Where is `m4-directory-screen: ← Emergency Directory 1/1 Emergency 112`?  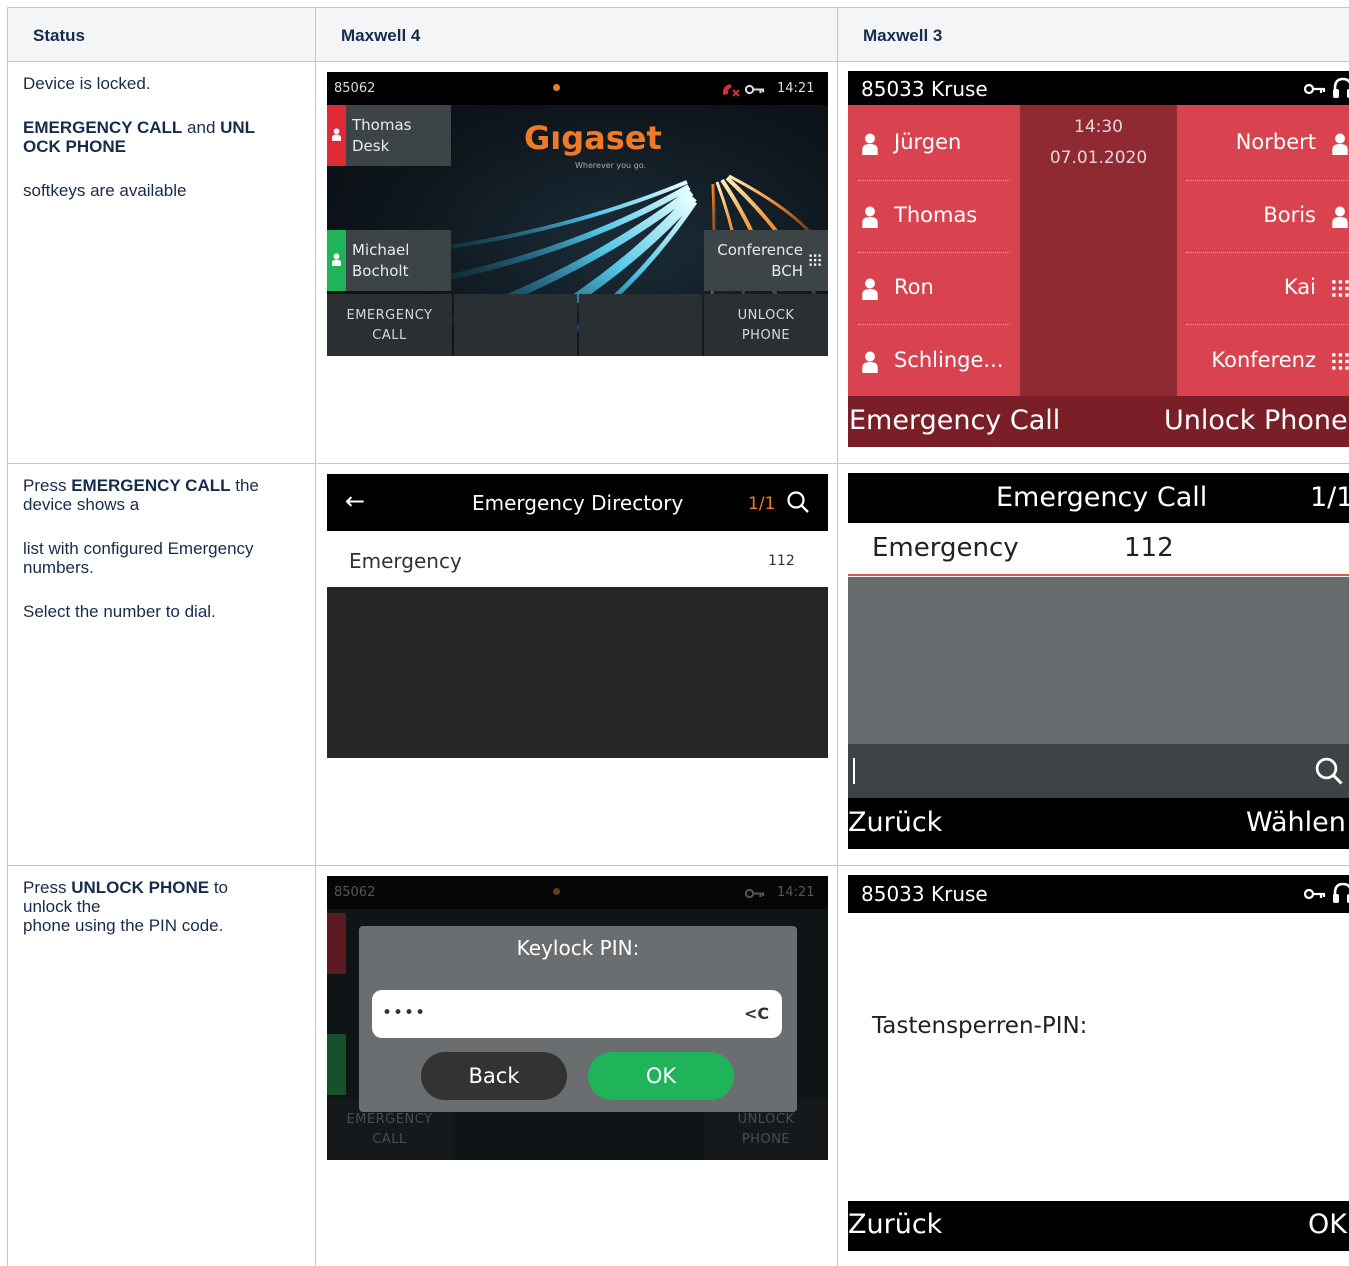
m4-directory-screen: ← Emergency Directory 1/1 Emergency 112 is located at coordinates (577, 616).